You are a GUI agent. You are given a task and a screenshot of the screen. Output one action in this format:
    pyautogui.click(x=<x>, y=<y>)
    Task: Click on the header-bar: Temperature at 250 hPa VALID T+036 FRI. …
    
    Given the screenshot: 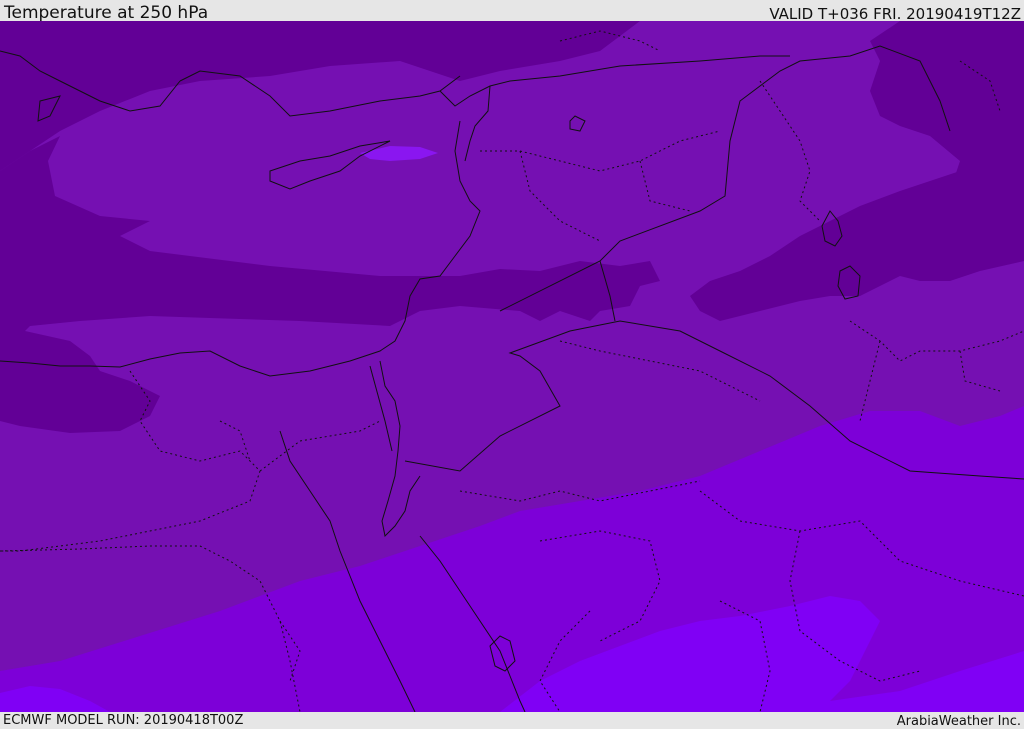 What is the action you would take?
    pyautogui.click(x=512, y=11)
    